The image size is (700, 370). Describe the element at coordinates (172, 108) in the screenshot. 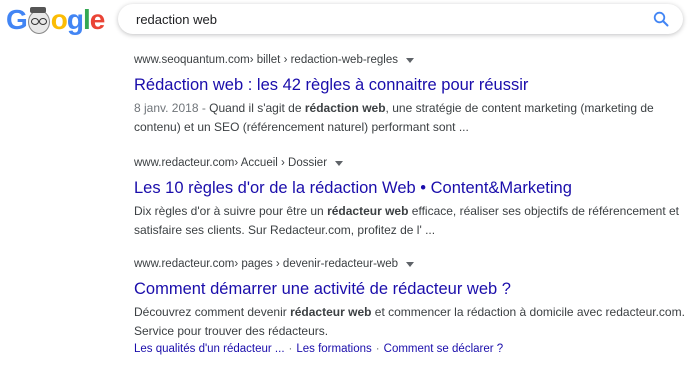

I see `result-date: 8 janv. 2018 -` at that location.